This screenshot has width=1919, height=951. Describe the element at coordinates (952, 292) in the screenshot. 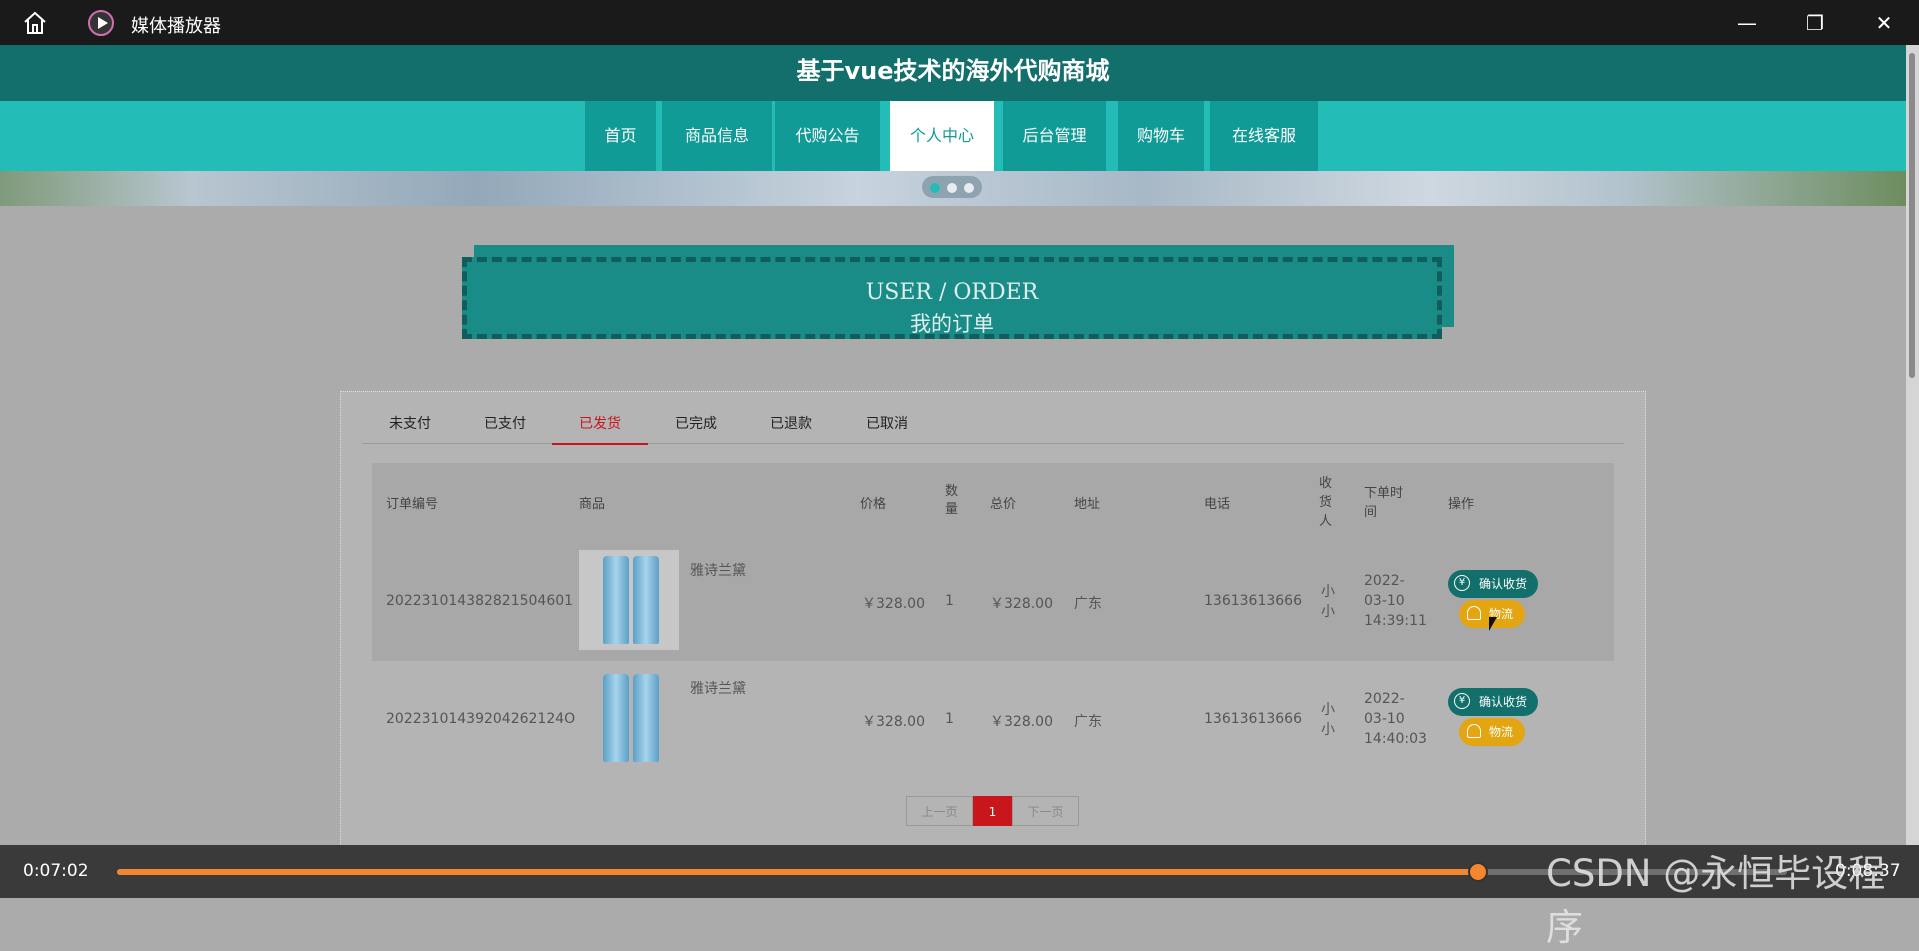

I see `banner-title-en: USER / ORDER` at that location.